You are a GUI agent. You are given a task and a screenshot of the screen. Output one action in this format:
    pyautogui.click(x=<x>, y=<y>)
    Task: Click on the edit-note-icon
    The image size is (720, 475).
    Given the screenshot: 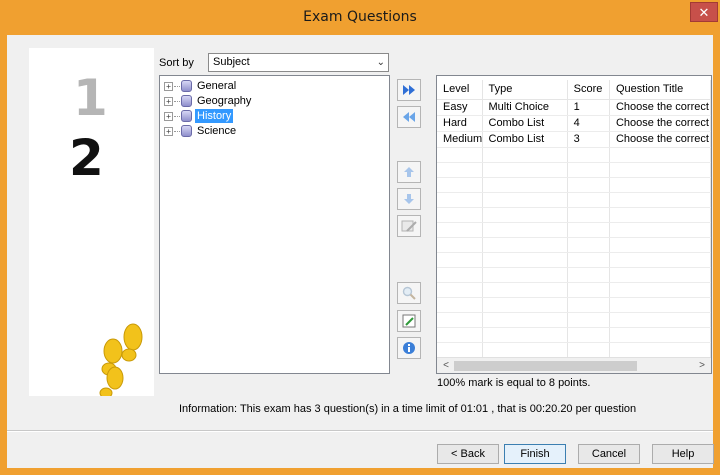 What is the action you would take?
    pyautogui.click(x=409, y=321)
    